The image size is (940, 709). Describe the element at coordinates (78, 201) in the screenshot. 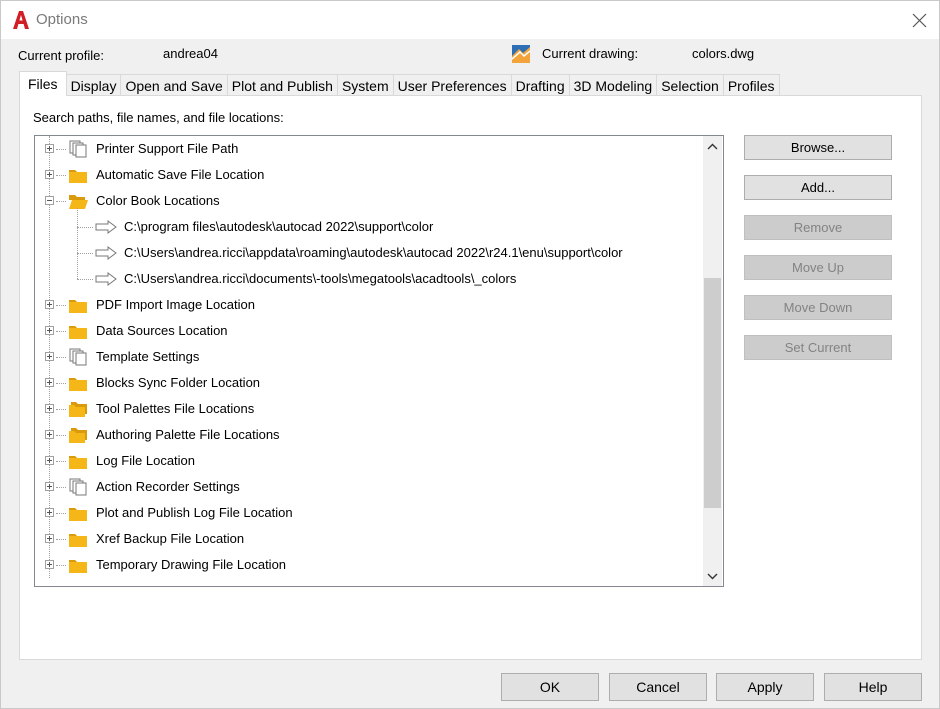

I see `folder-open-icon` at that location.